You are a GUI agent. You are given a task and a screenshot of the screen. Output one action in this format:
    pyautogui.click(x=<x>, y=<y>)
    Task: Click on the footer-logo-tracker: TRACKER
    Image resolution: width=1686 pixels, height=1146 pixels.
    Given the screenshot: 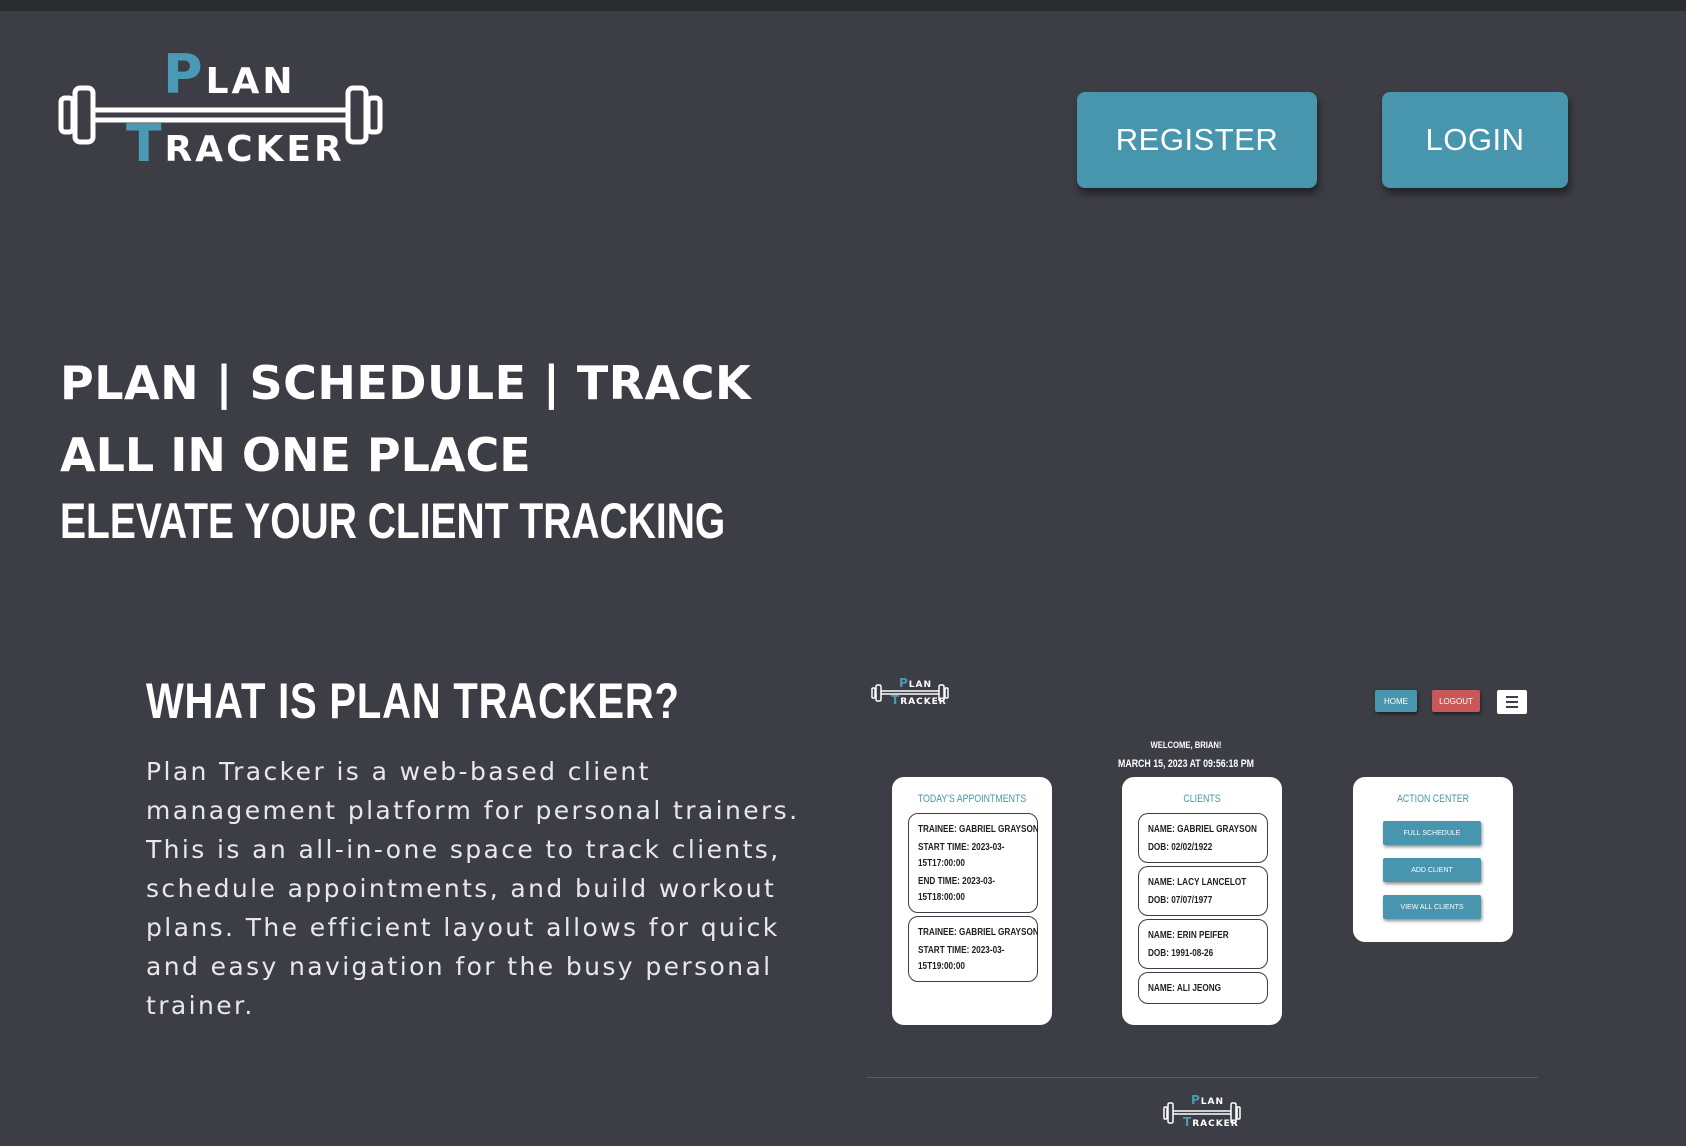 What is the action you would take?
    pyautogui.click(x=1211, y=1122)
    